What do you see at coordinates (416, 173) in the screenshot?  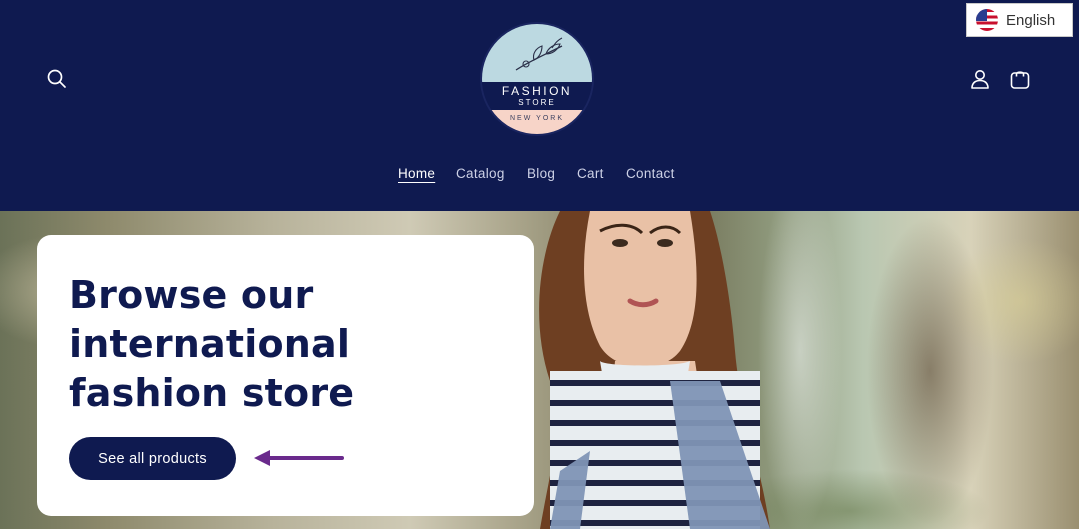 I see `nav-item-home: Home` at bounding box center [416, 173].